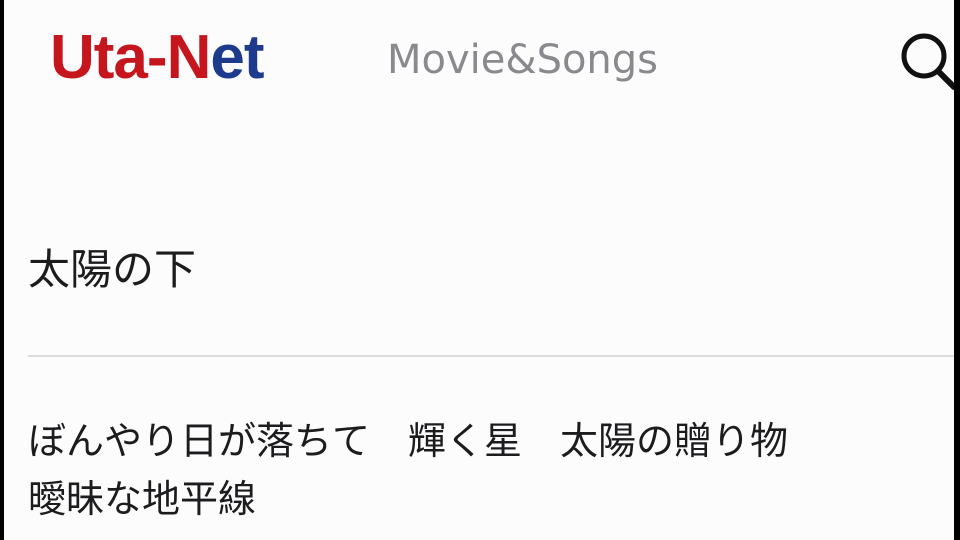 Image resolution: width=960 pixels, height=540 pixels. Describe the element at coordinates (237, 57) in the screenshot. I see `logo-text-et: et` at that location.